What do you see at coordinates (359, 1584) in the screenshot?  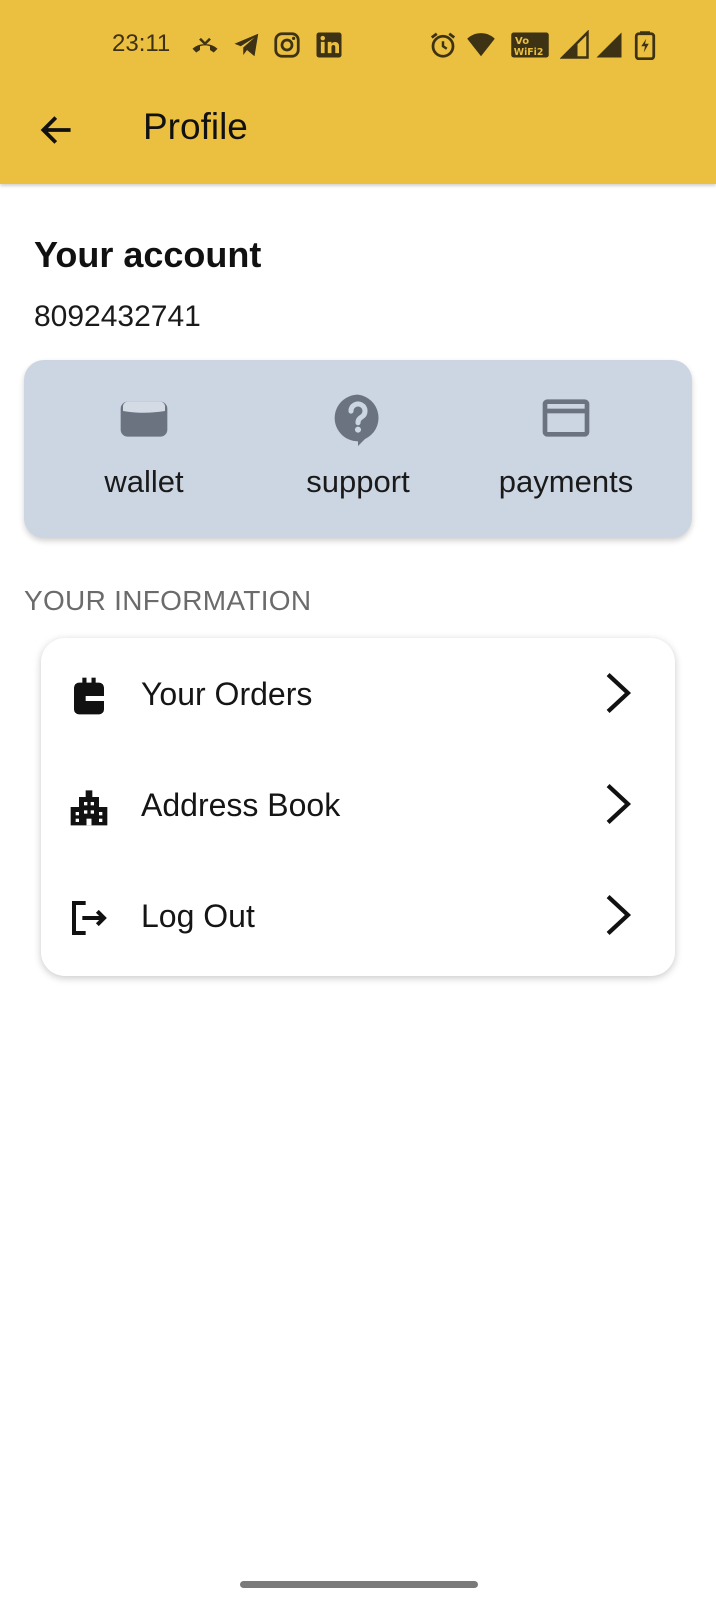 I see `home-indicator` at bounding box center [359, 1584].